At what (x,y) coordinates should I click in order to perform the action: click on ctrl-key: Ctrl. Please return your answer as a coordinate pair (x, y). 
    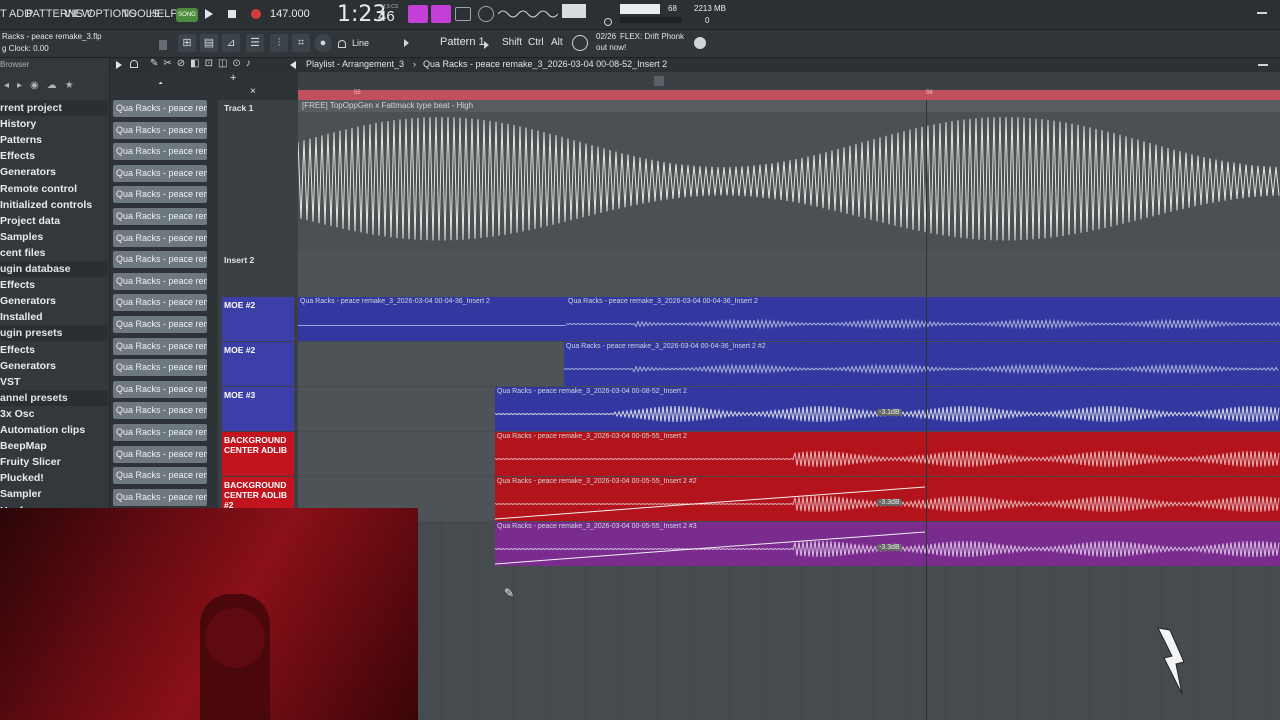
    Looking at the image, I should click on (536, 42).